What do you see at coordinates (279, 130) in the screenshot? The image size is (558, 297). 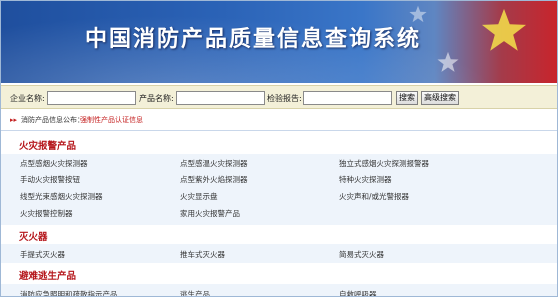 I see `divider` at bounding box center [279, 130].